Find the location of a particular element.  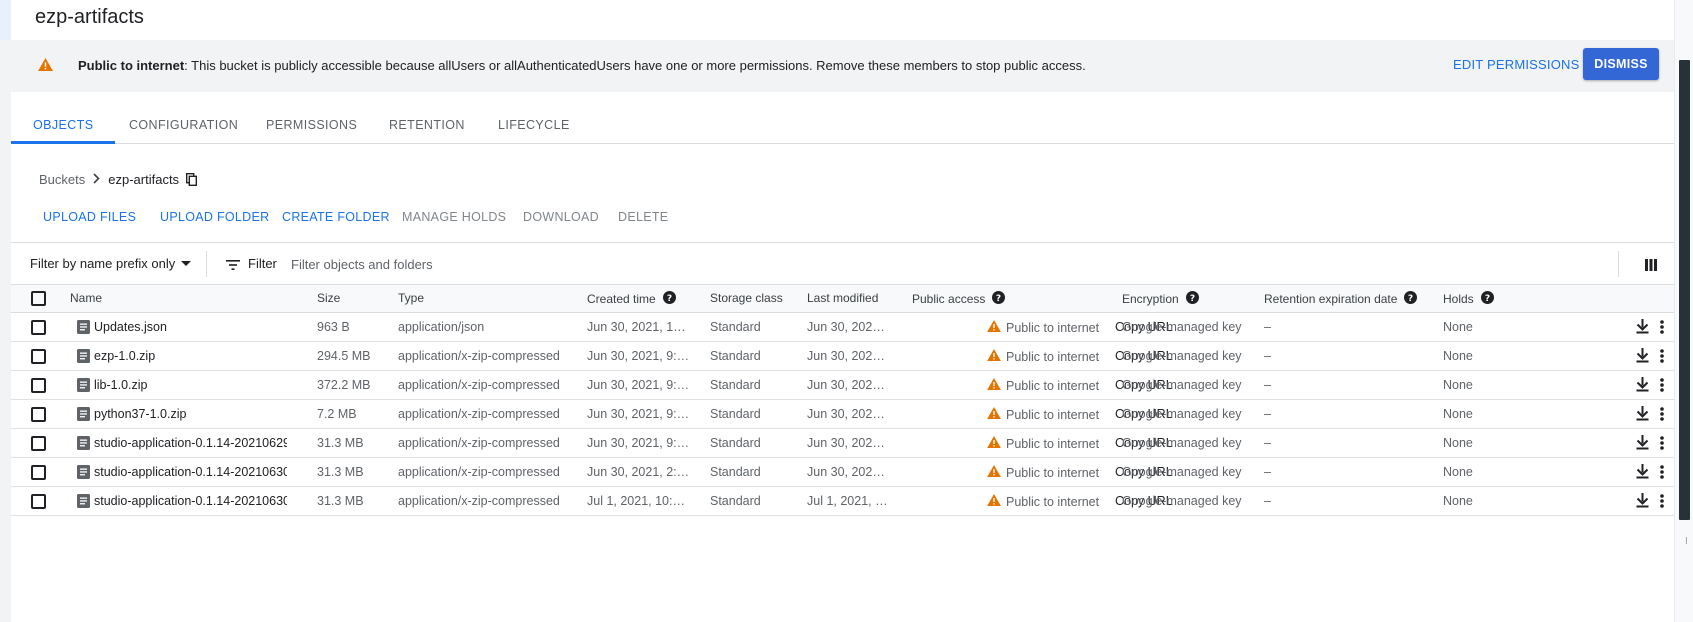

scrollbar-thumb is located at coordinates (1684, 290).